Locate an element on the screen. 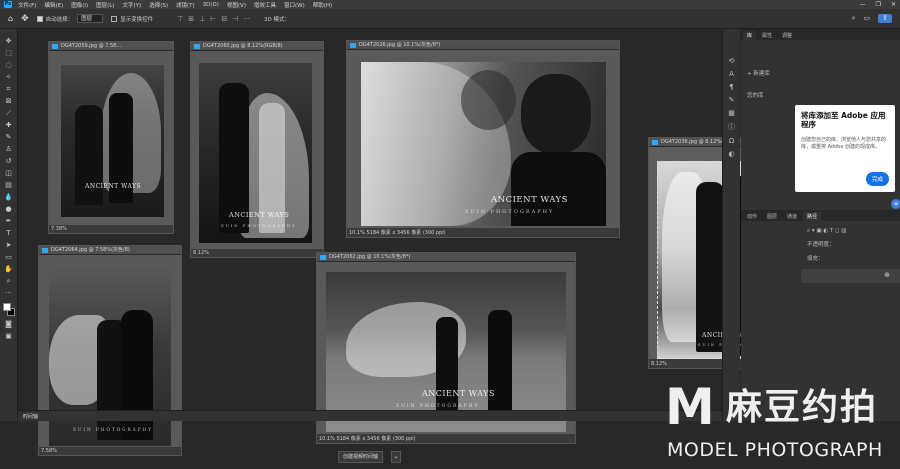 This screenshot has width=900, height=469. align-right-icon: ⊣ is located at coordinates (235, 19).